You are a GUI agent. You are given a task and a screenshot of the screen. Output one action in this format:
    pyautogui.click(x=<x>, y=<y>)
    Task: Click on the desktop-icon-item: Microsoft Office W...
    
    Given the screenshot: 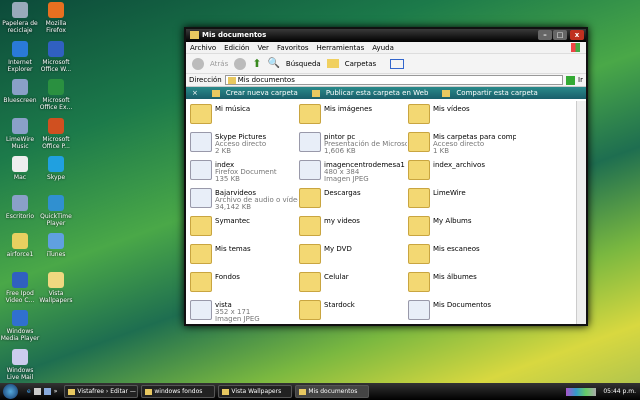 What is the action you would take?
    pyautogui.click(x=56, y=56)
    